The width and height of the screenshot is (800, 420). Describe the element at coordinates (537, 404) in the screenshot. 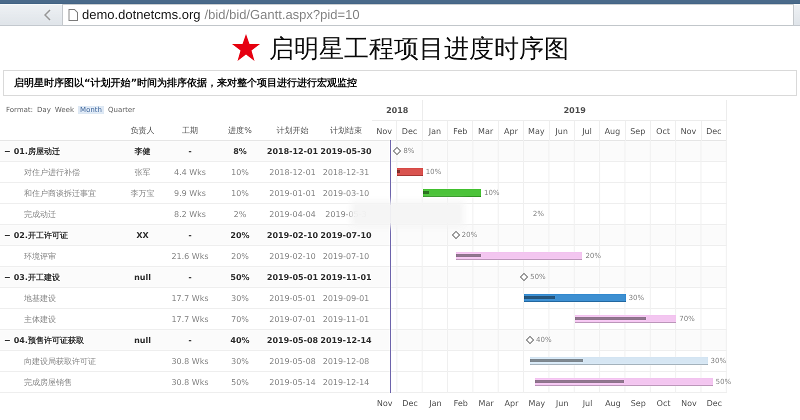

I see `month-label: May` at that location.